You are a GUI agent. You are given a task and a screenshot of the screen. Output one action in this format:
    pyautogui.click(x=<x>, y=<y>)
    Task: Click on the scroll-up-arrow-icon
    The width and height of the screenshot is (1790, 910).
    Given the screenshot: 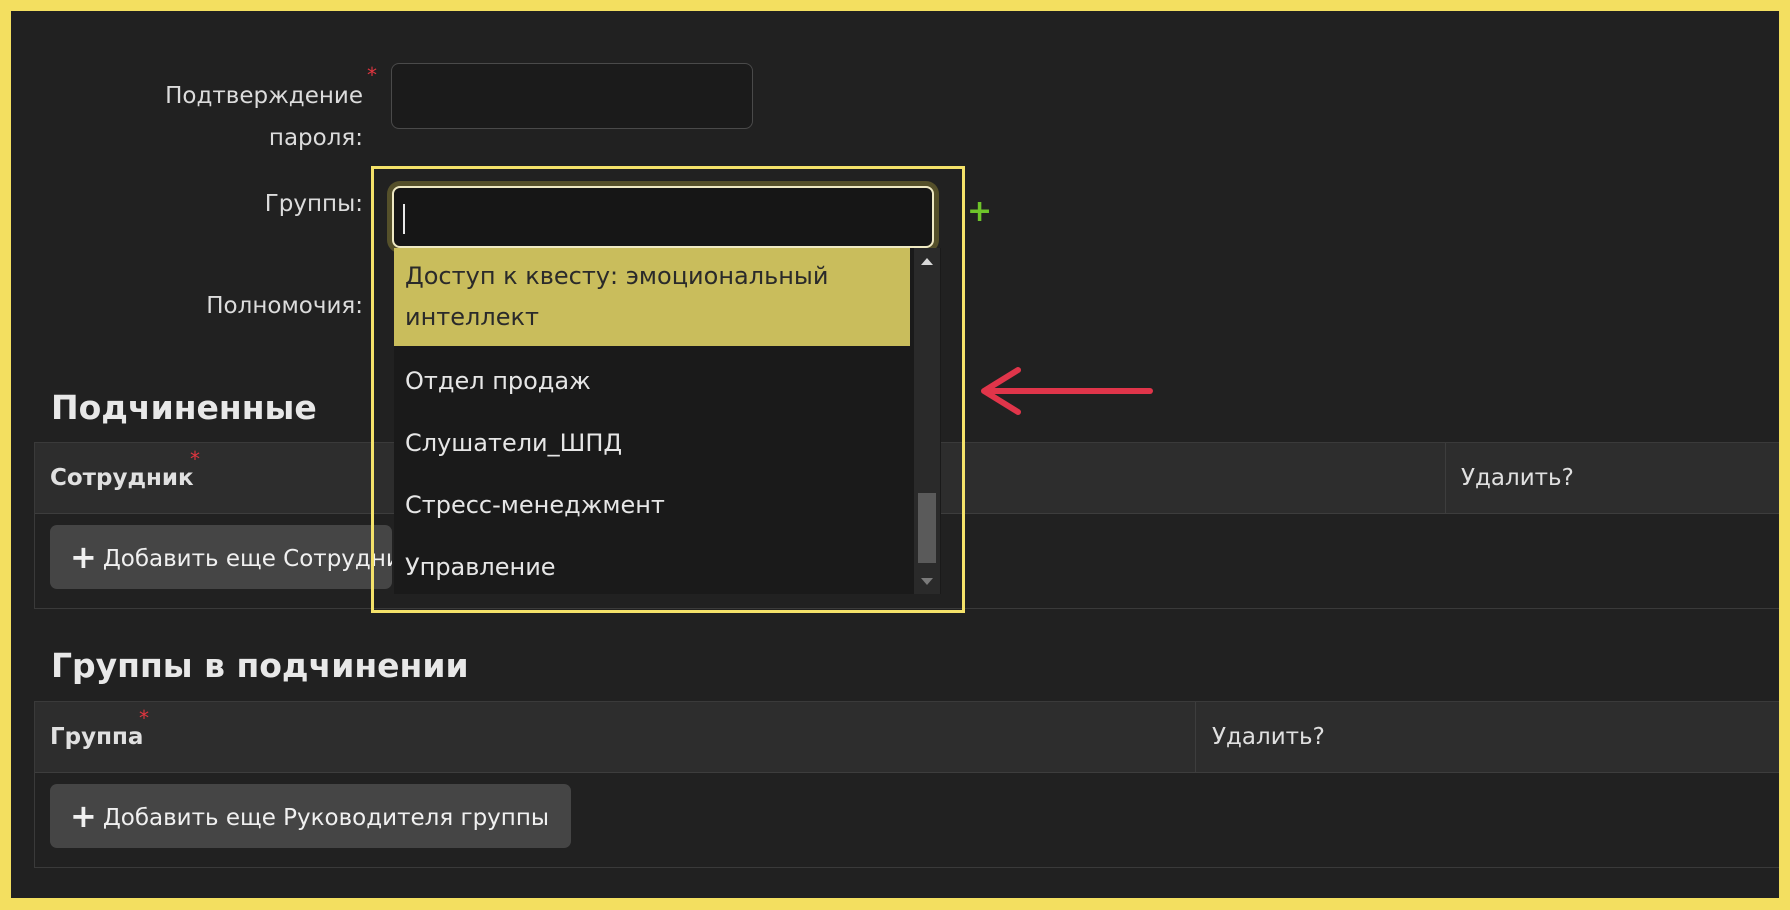 What is the action you would take?
    pyautogui.click(x=927, y=261)
    